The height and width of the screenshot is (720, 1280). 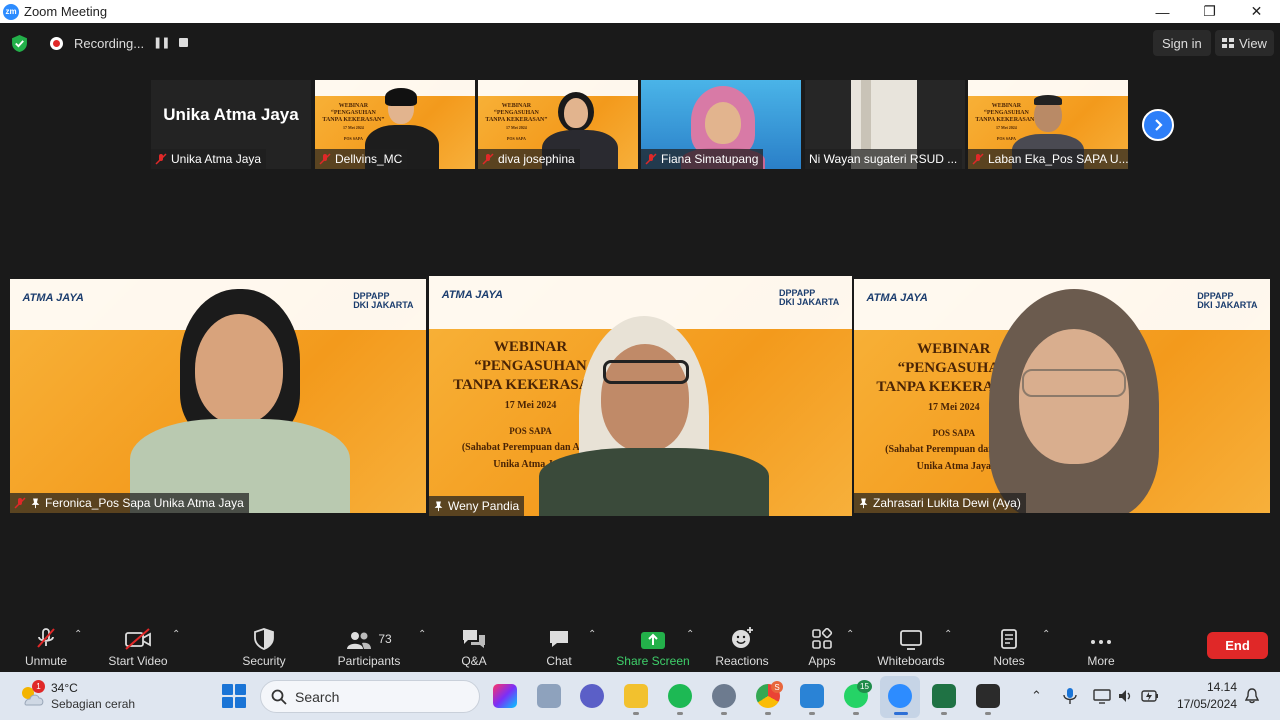 What do you see at coordinates (1237, 645) in the screenshot?
I see `end-meeting-button: End` at bounding box center [1237, 645].